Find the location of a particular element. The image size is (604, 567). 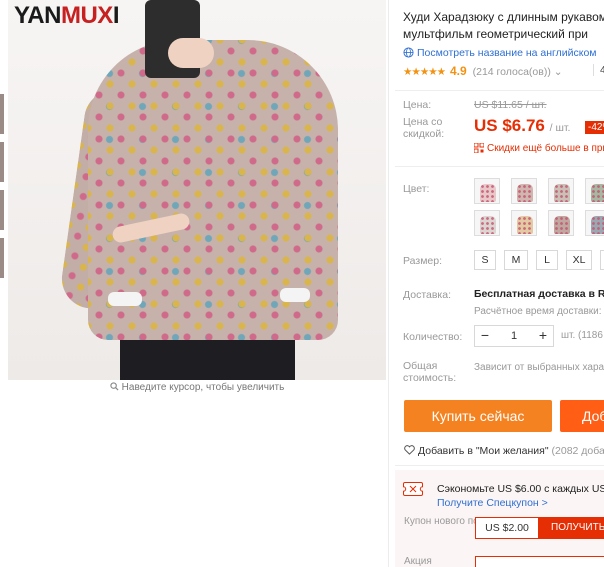

product-title-line: Худи Харадзюку с длинным рукавом is located at coordinates (503, 17).